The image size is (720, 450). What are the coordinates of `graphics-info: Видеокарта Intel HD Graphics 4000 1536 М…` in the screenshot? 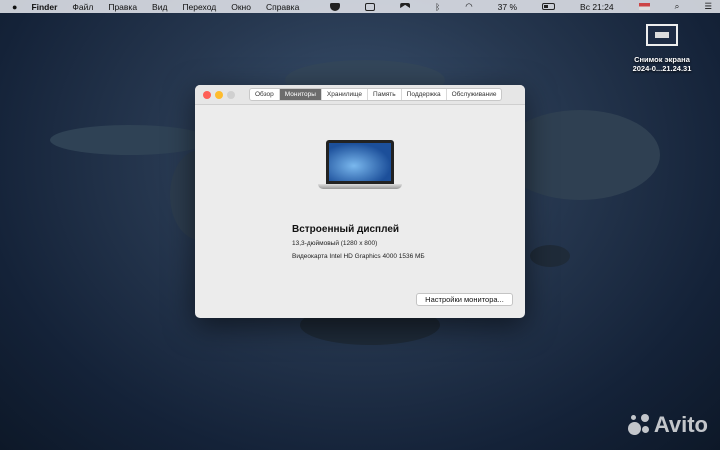 It's located at (358, 256).